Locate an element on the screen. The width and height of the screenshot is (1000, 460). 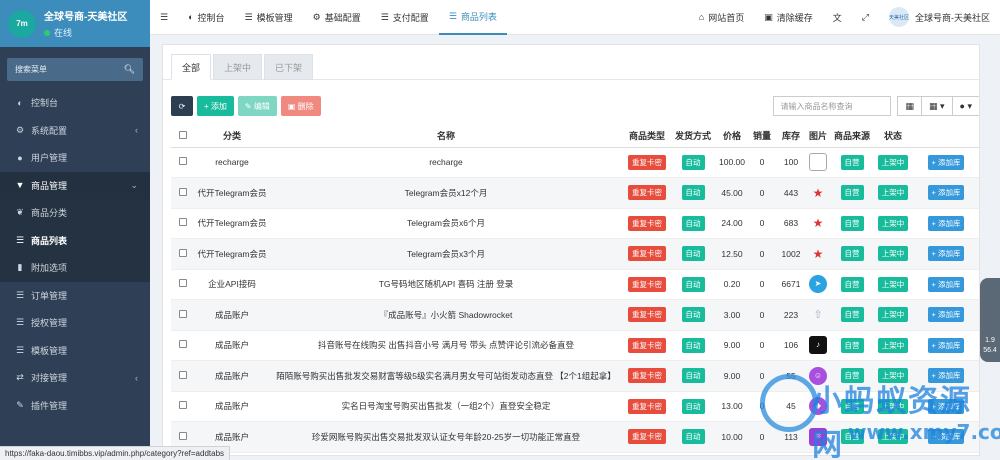
telegram-icon: ➤ is located at coordinates (818, 284).